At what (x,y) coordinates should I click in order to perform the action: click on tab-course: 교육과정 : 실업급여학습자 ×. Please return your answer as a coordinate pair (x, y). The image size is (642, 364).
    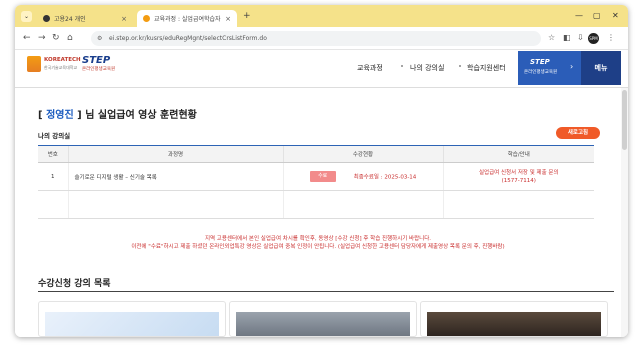
    Looking at the image, I should click on (187, 18).